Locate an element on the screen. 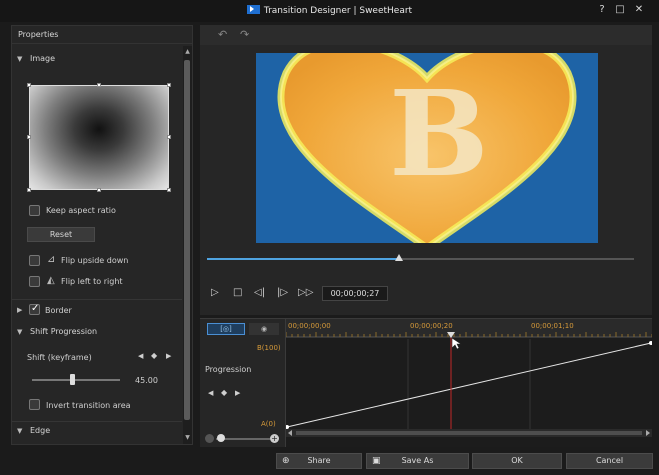 Image resolution: width=659 pixels, height=475 pixels. track-label: Progression is located at coordinates (228, 369).